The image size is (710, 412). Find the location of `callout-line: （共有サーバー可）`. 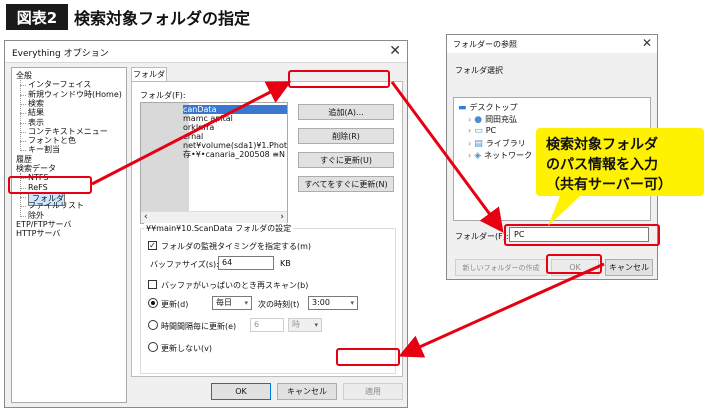

callout-line: （共有サーバー可） is located at coordinates (609, 185).